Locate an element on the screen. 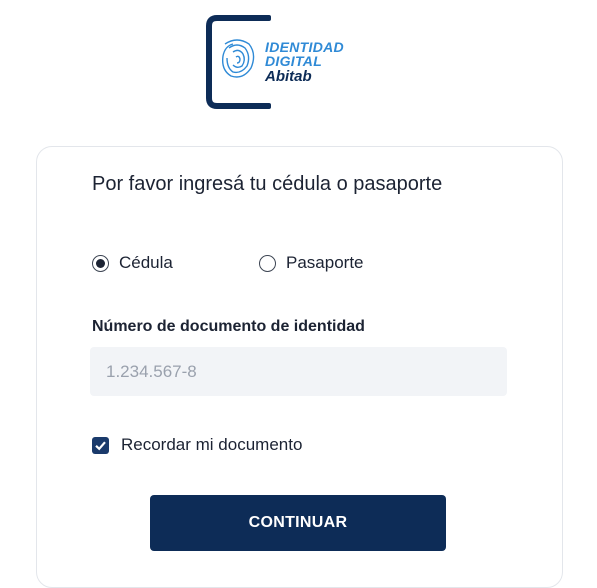 This screenshot has height=588, width=597. form-title: Por favor ingresá tu cédula o pasaporte is located at coordinates (267, 184).